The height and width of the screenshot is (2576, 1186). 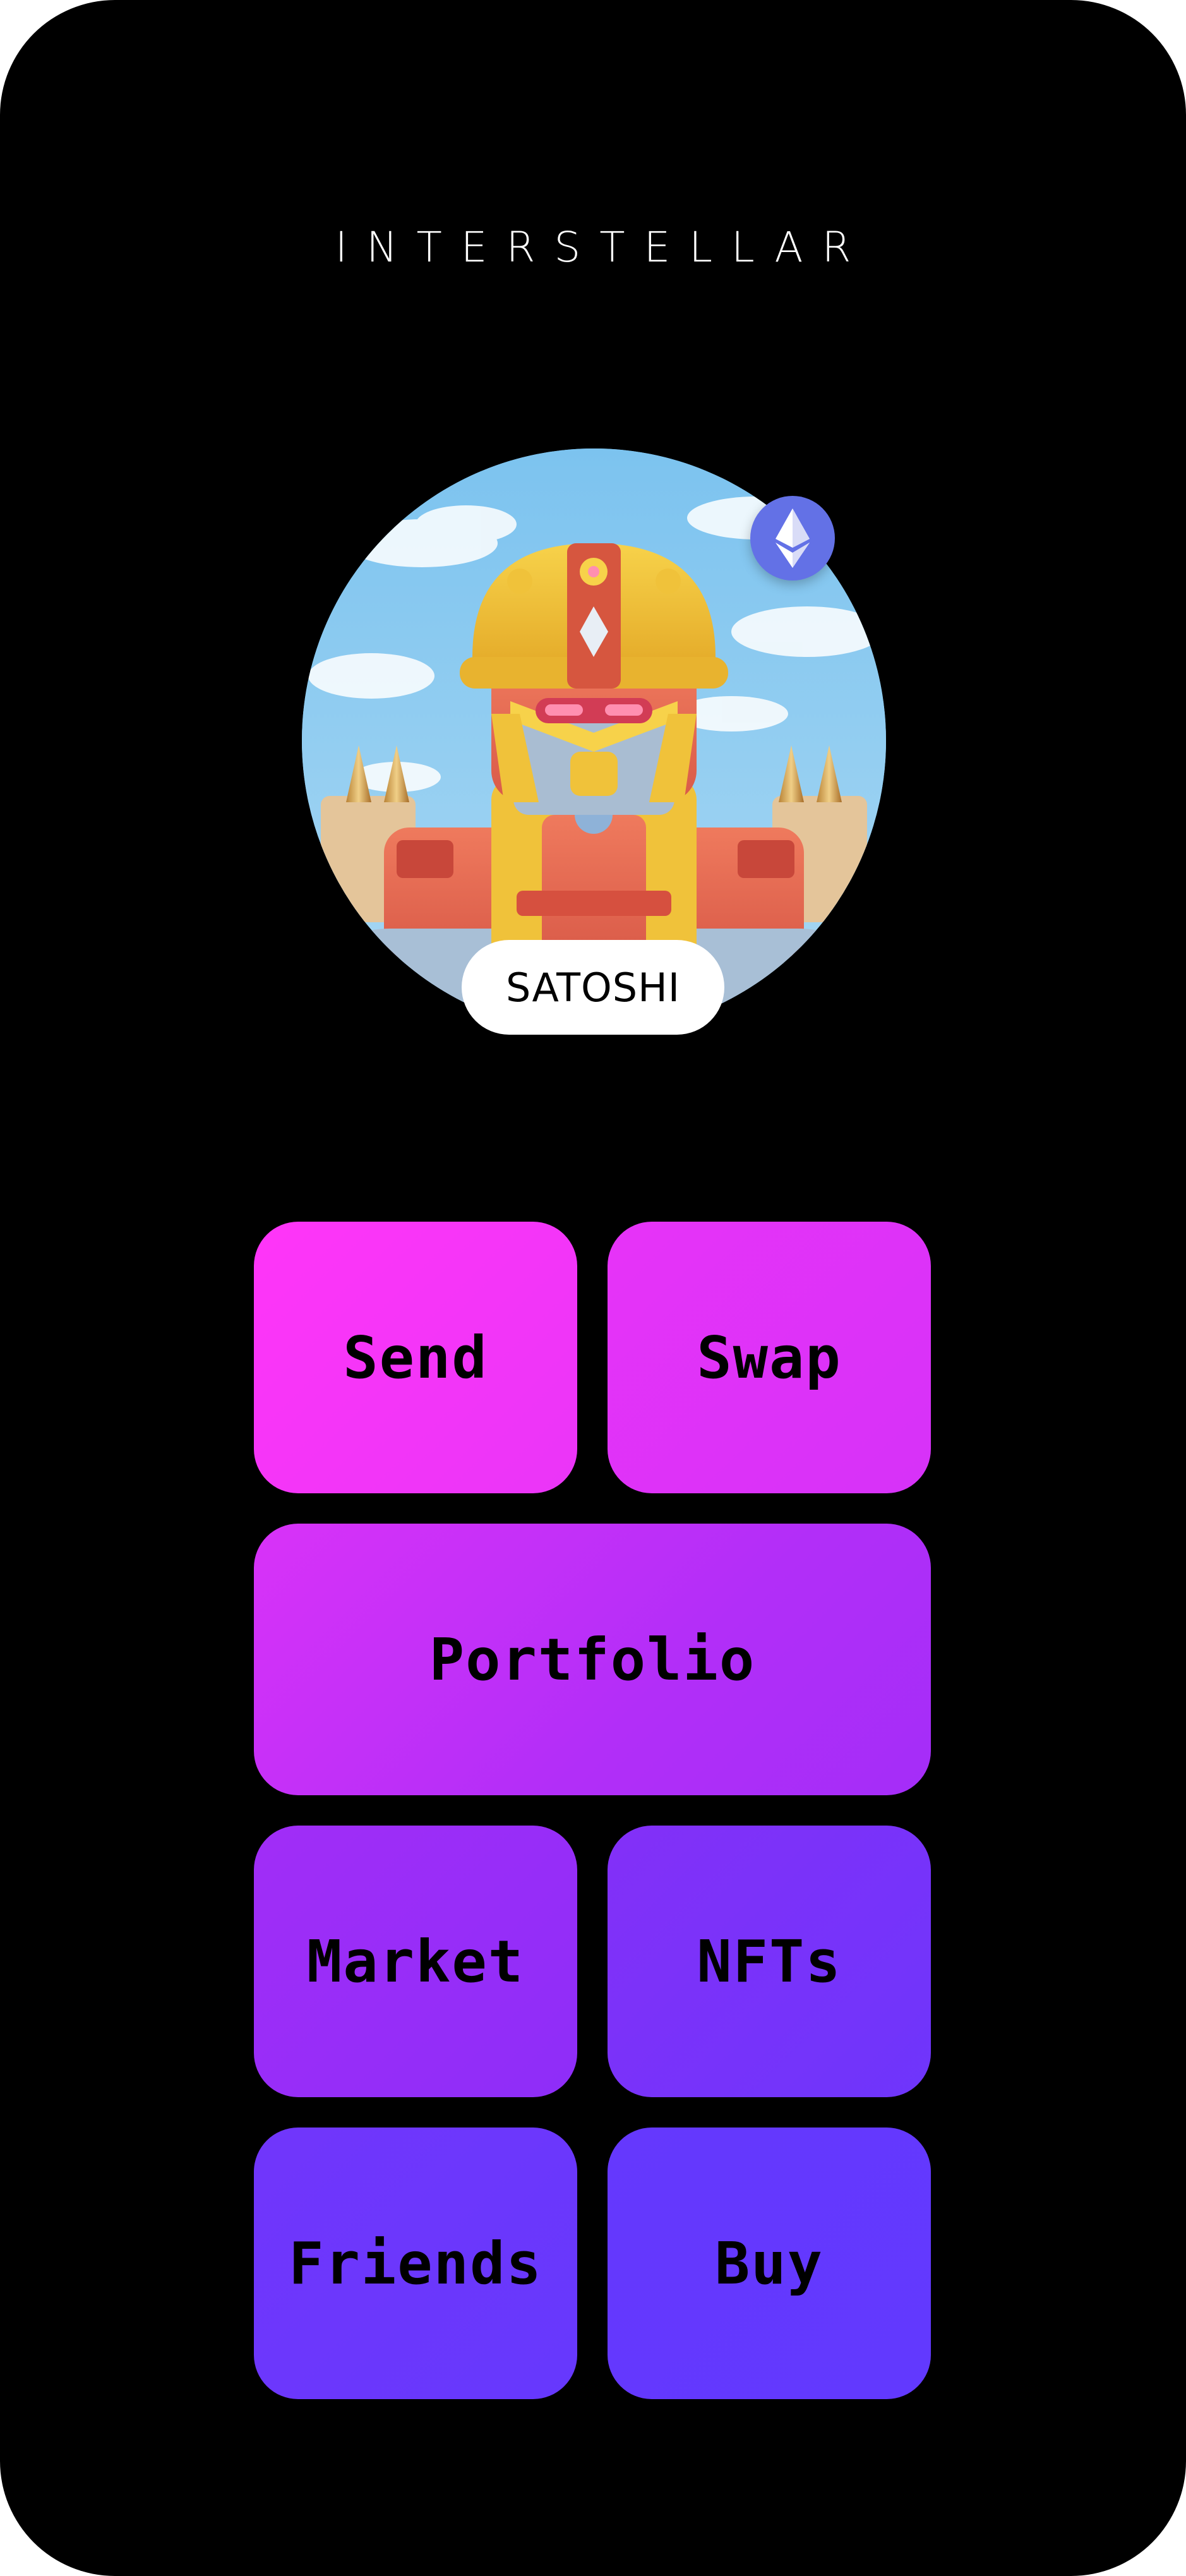 What do you see at coordinates (769, 1961) in the screenshot?
I see `nfts-button: NFTs` at bounding box center [769, 1961].